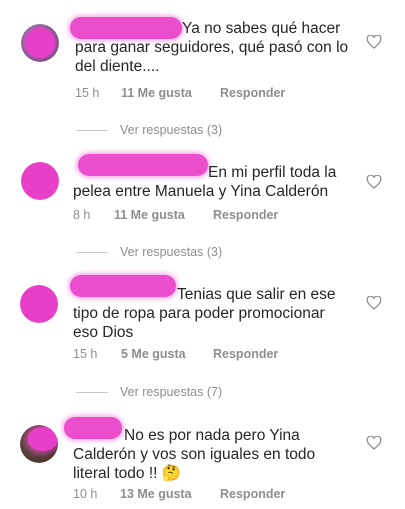 Image resolution: width=405 pixels, height=509 pixels. I want to click on comment-text-line1: Ya no sabes qué hacer, so click(261, 28).